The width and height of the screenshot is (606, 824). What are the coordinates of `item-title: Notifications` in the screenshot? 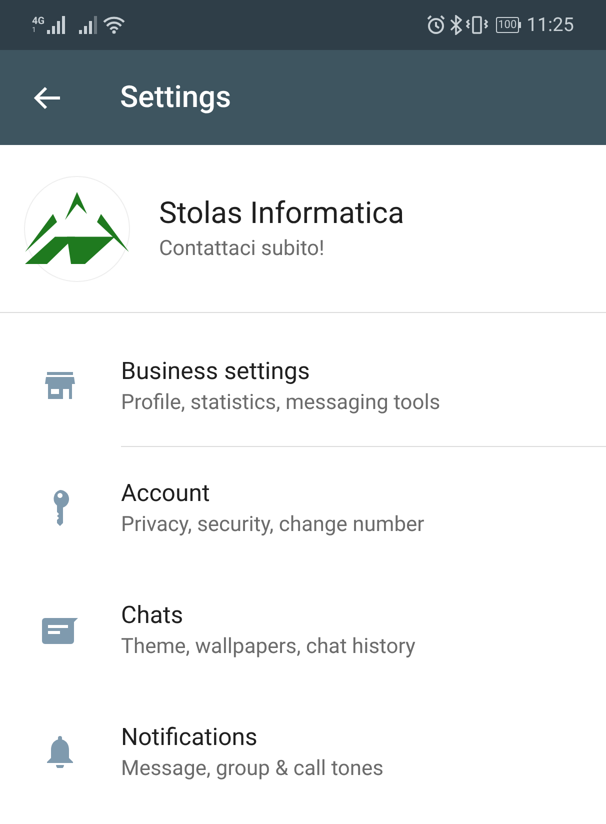 It's located at (189, 737).